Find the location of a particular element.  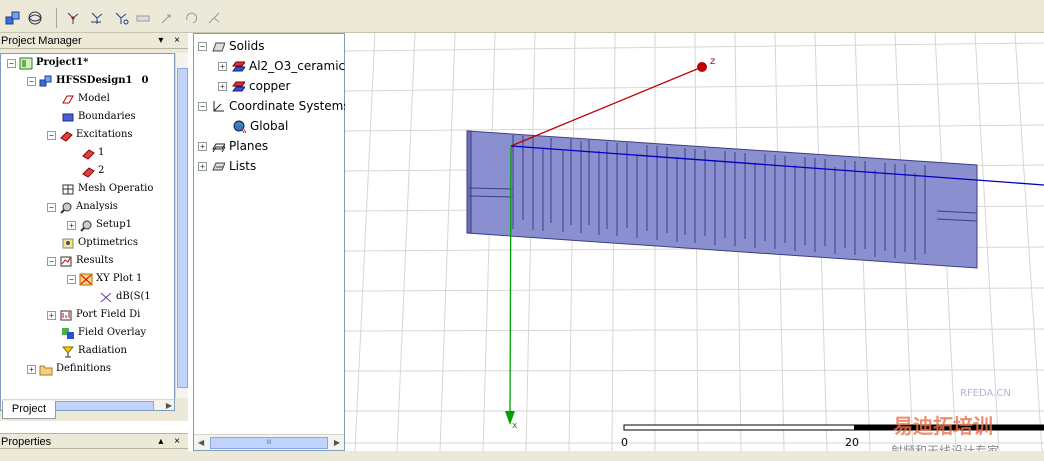

boxes-icon is located at coordinates (13, 18).